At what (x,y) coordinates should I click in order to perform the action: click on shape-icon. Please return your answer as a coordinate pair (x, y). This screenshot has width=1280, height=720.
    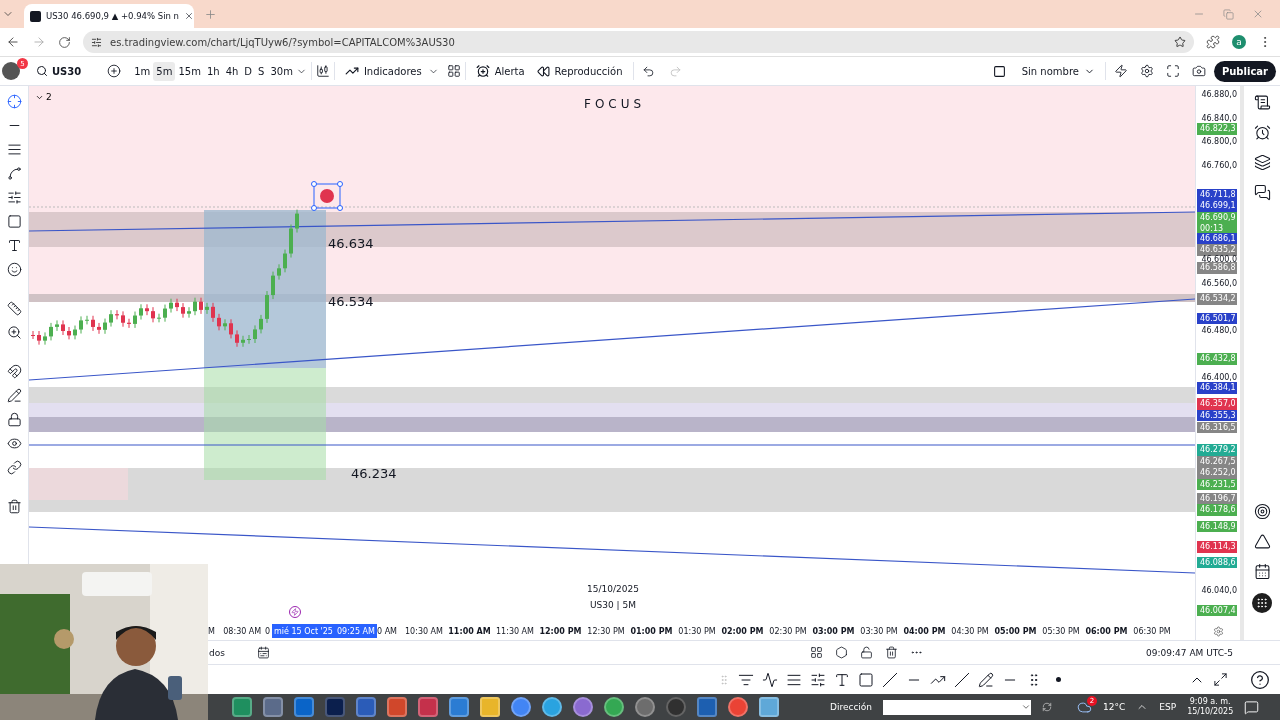
    Looking at the image, I should click on (14, 221).